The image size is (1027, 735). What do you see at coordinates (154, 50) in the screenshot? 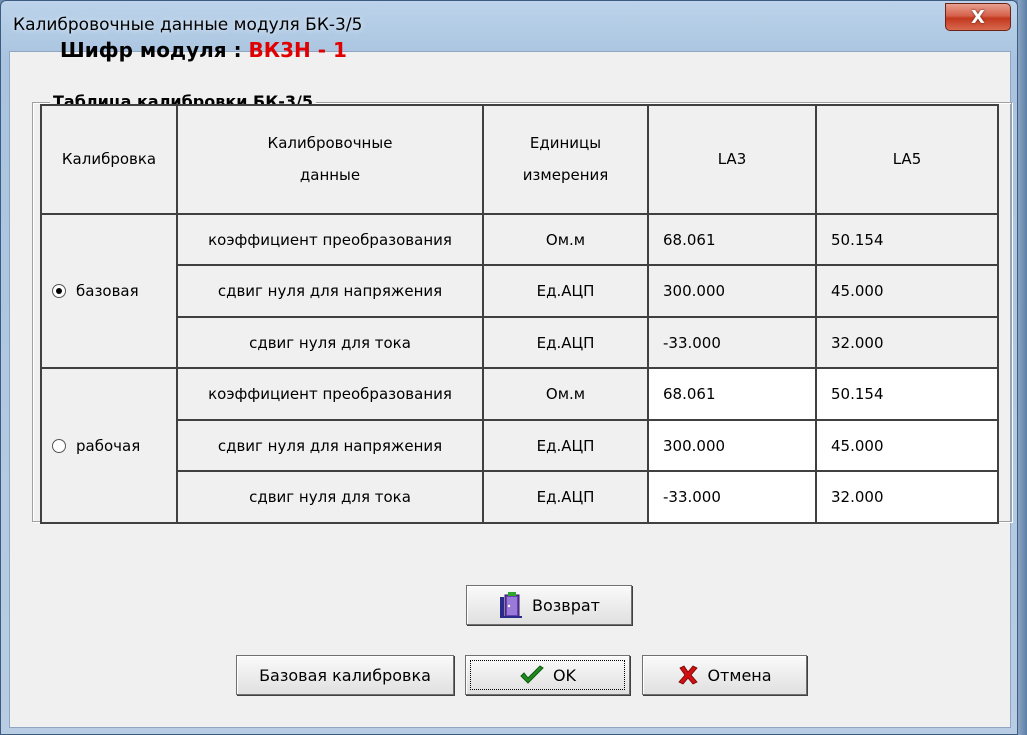
I see `cipher-label: Шифр модуля :` at bounding box center [154, 50].